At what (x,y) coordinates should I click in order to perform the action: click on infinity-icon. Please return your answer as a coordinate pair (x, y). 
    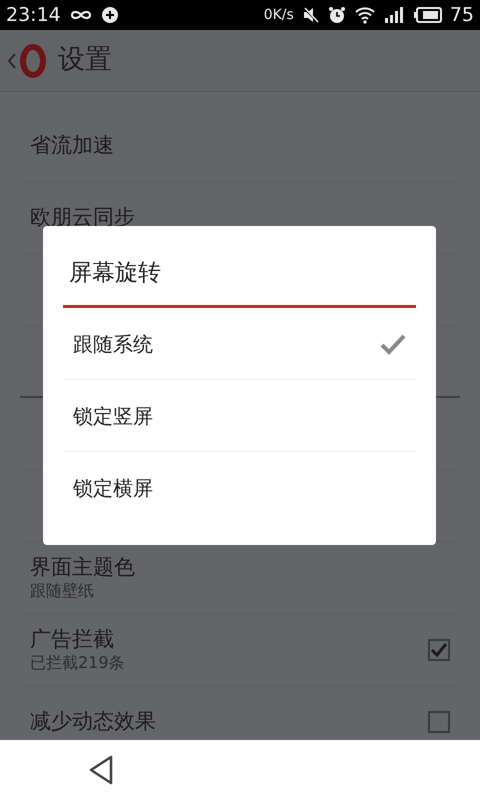
    Looking at the image, I should click on (80, 15).